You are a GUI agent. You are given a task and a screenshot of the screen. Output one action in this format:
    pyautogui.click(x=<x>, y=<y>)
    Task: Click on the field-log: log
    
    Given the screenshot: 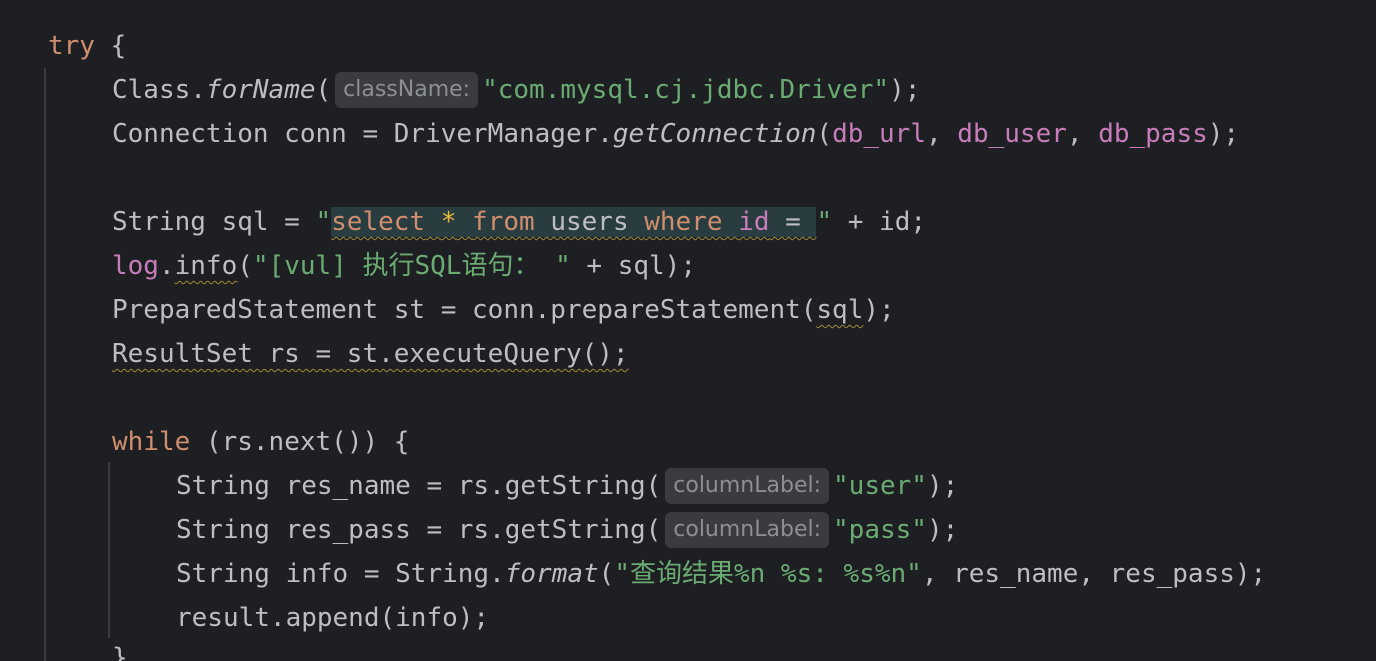 What is the action you would take?
    pyautogui.click(x=135, y=266)
    